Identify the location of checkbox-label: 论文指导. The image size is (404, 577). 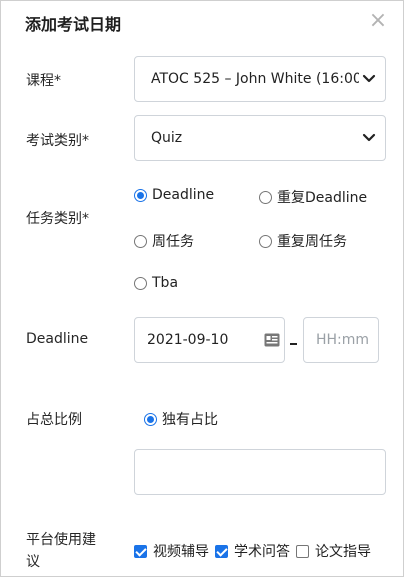
(343, 552).